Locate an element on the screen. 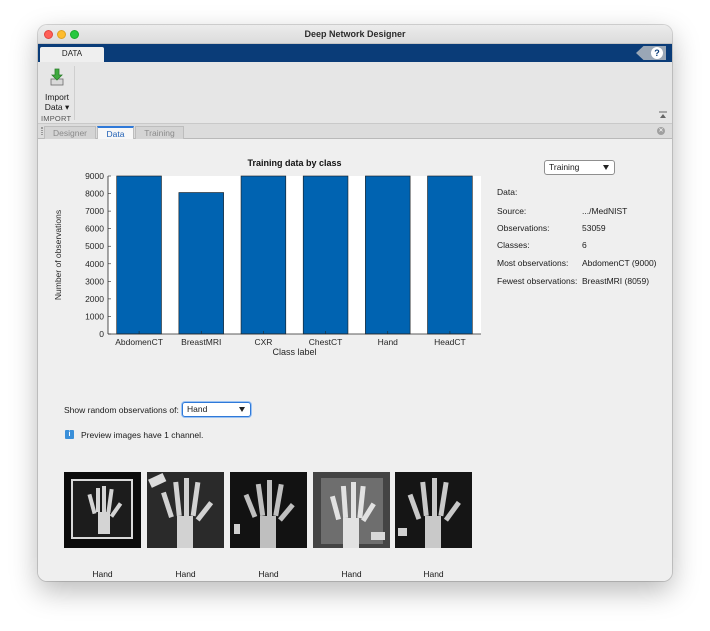  y-tick-label: 4000 is located at coordinates (94, 264).